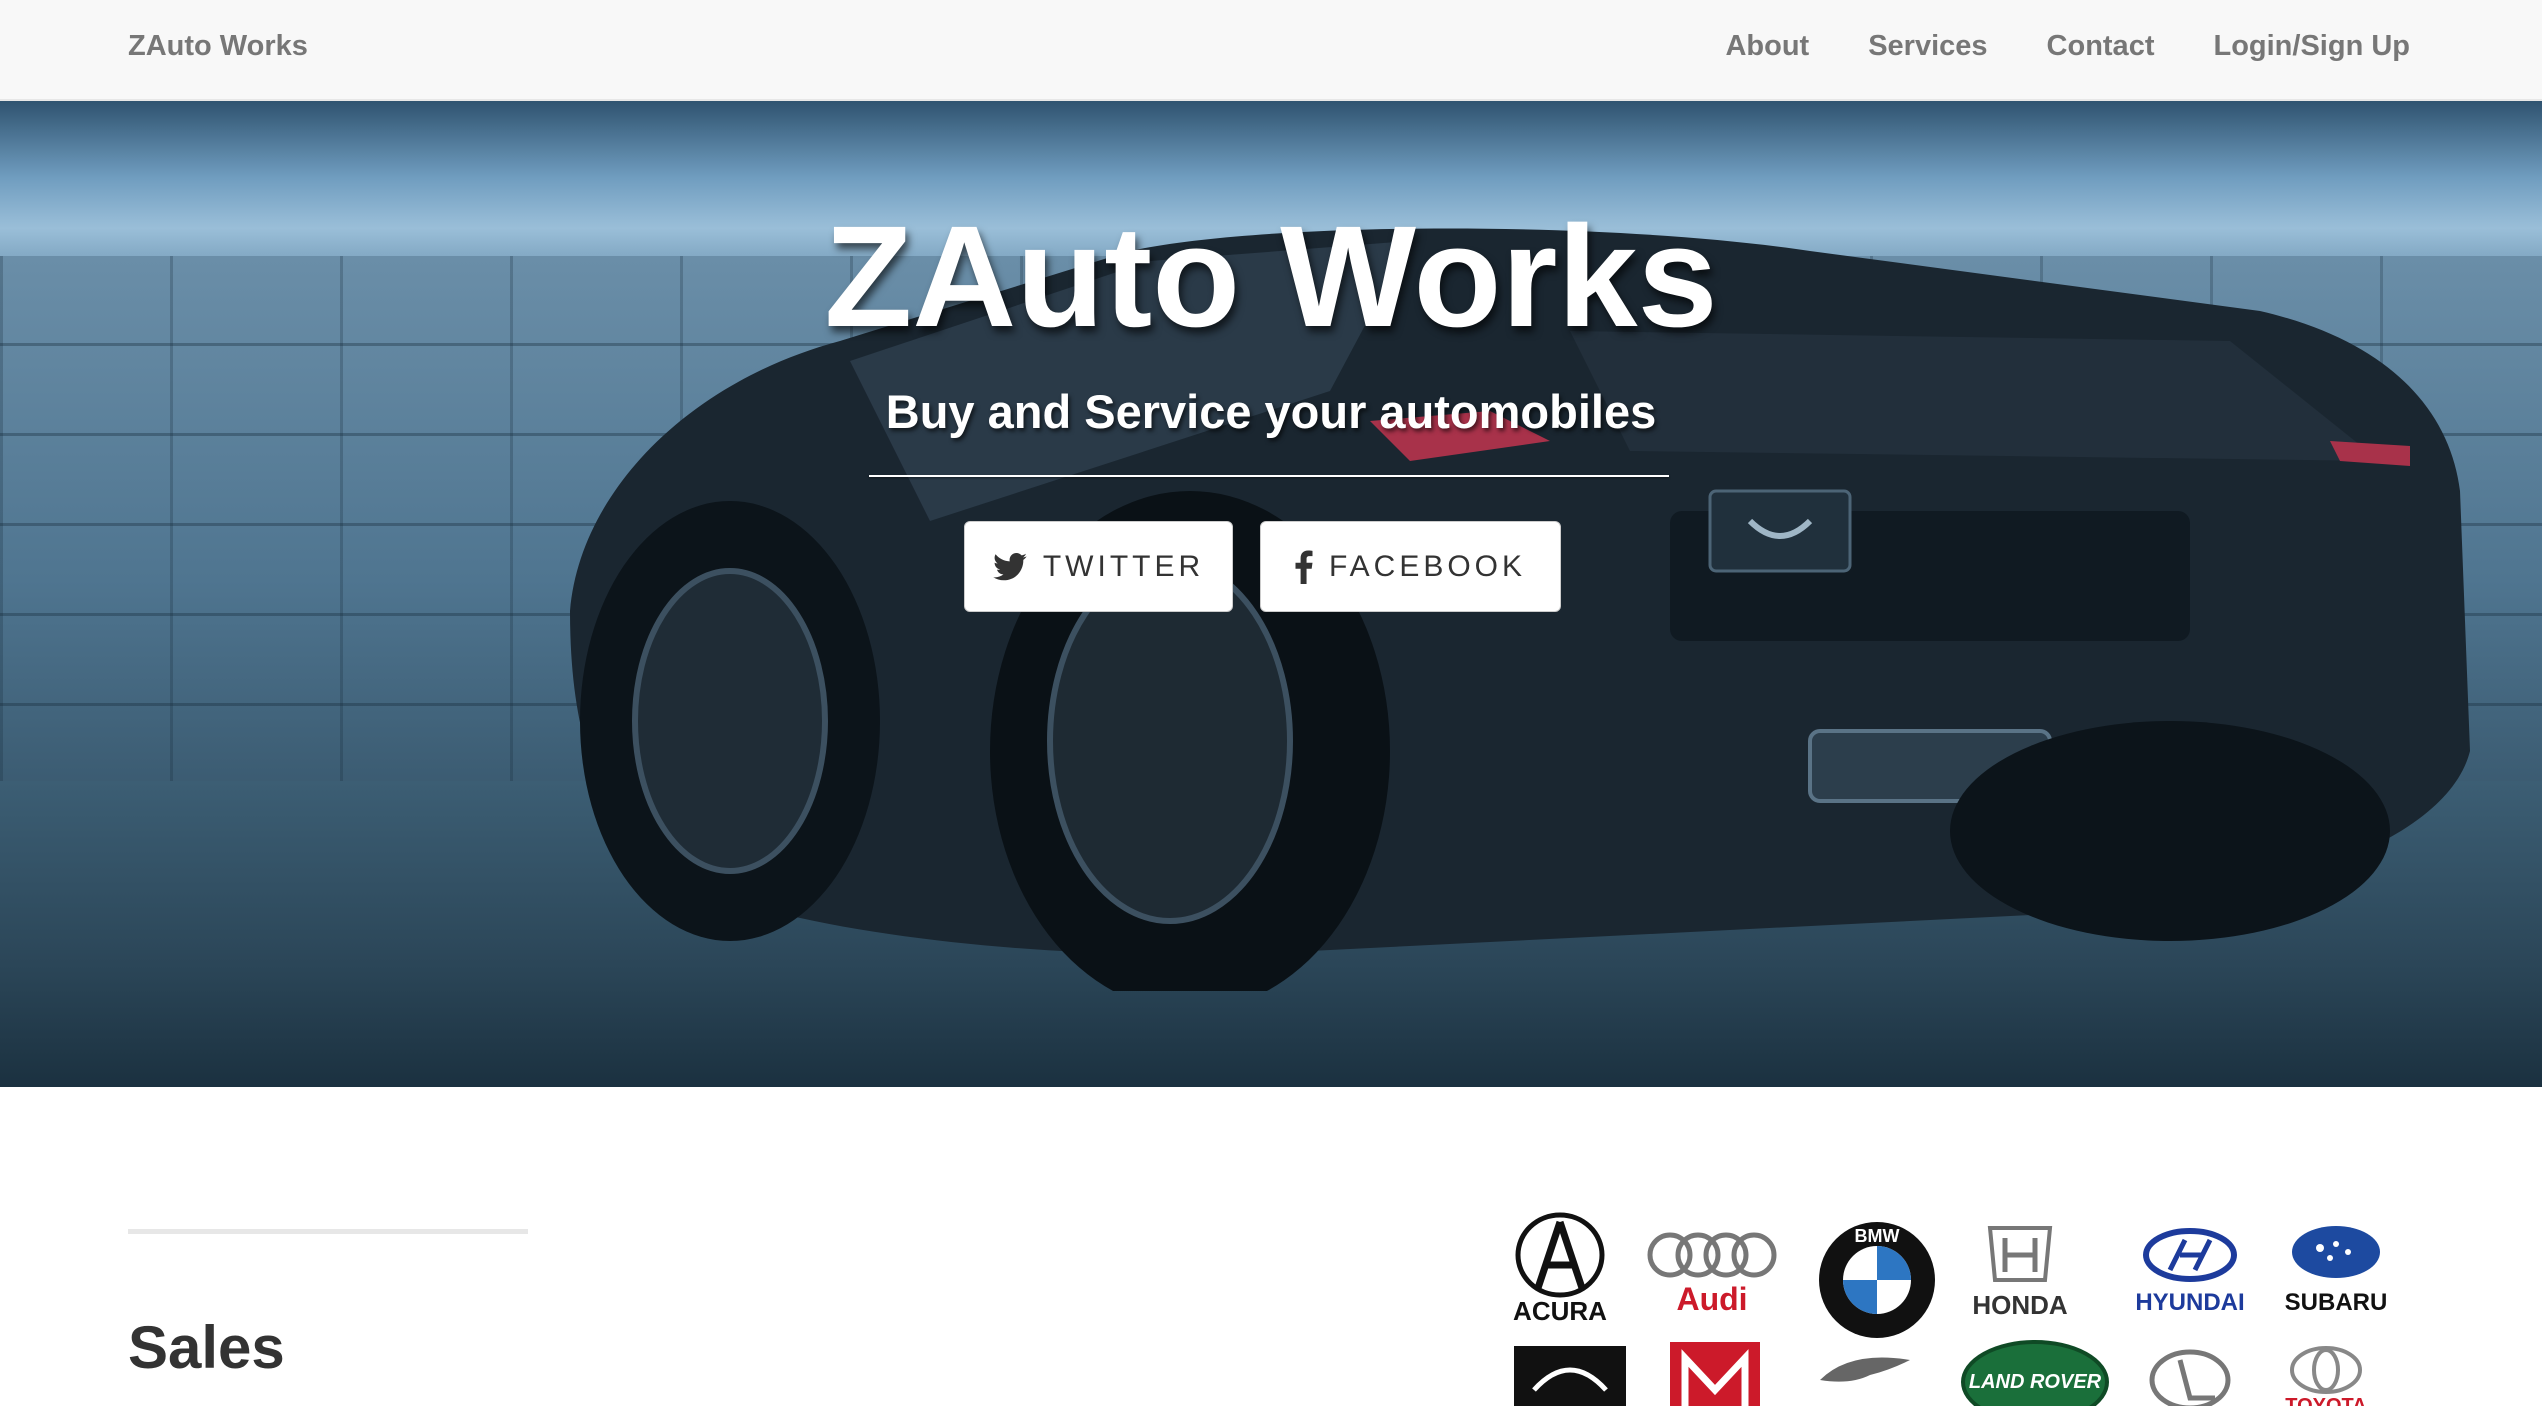 Image resolution: width=2542 pixels, height=1406 pixels. Describe the element at coordinates (2190, 1377) in the screenshot. I see `lexus-logo` at that location.